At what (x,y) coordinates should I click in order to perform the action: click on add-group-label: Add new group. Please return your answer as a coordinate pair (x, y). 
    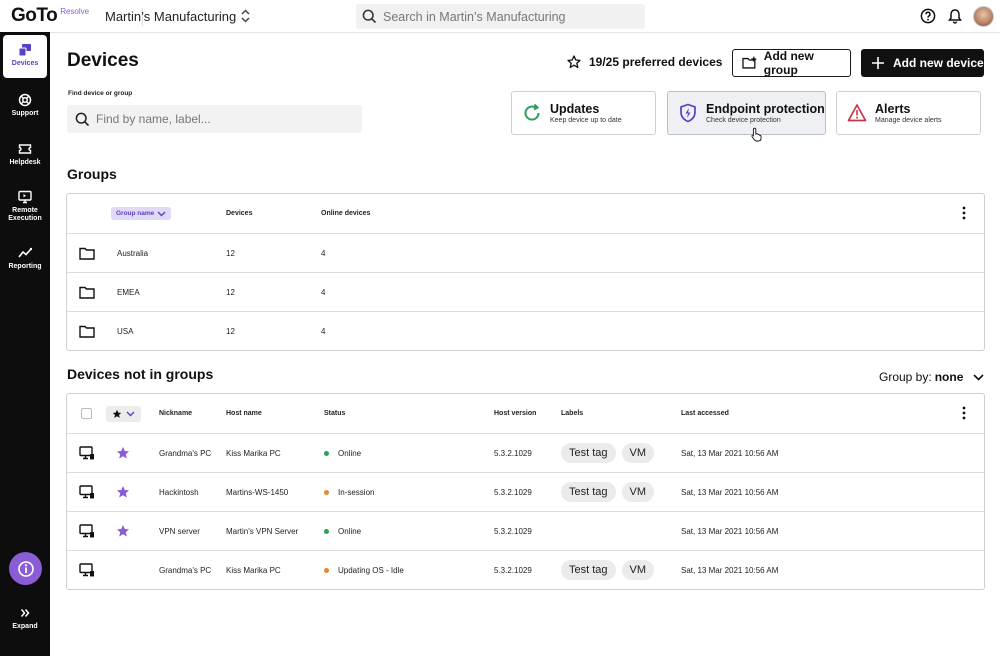
    Looking at the image, I should click on (788, 63).